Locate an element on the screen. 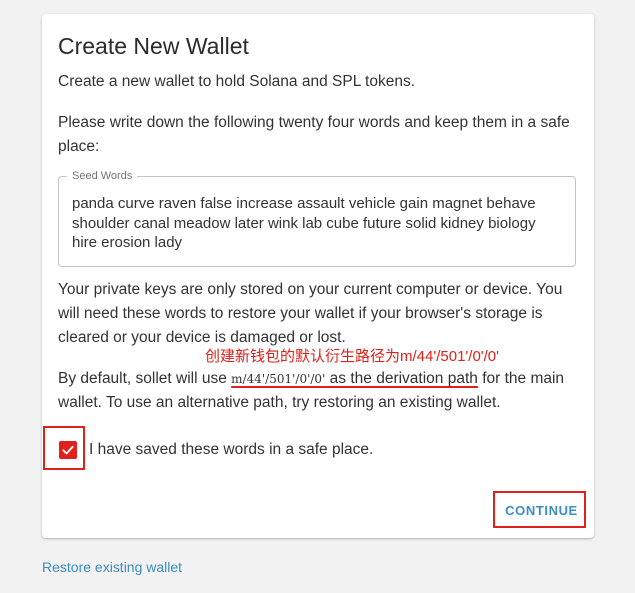 The image size is (635, 593). restore-existing-wallet-link: Restore existing wallet is located at coordinates (112, 567).